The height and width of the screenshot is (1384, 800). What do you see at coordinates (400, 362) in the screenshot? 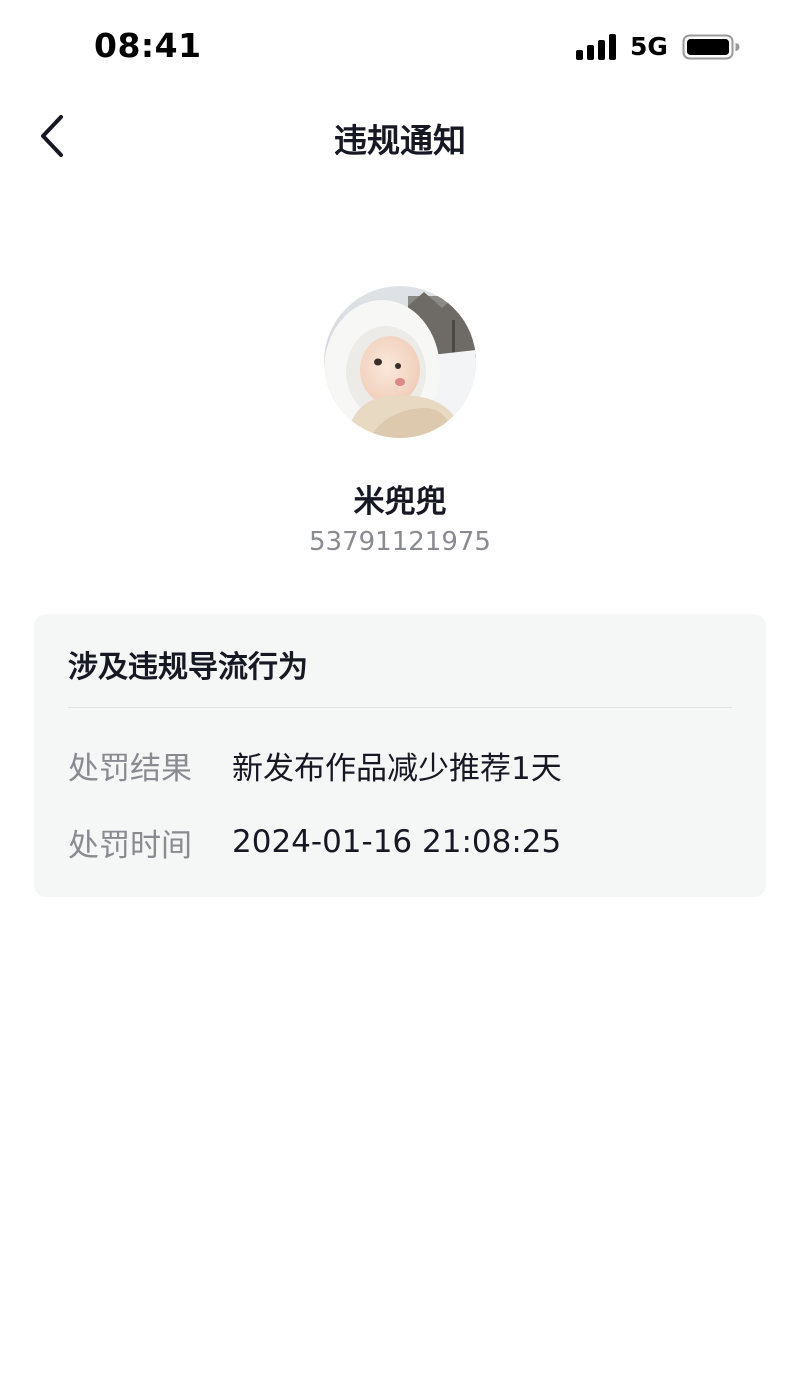
I see `avatar` at bounding box center [400, 362].